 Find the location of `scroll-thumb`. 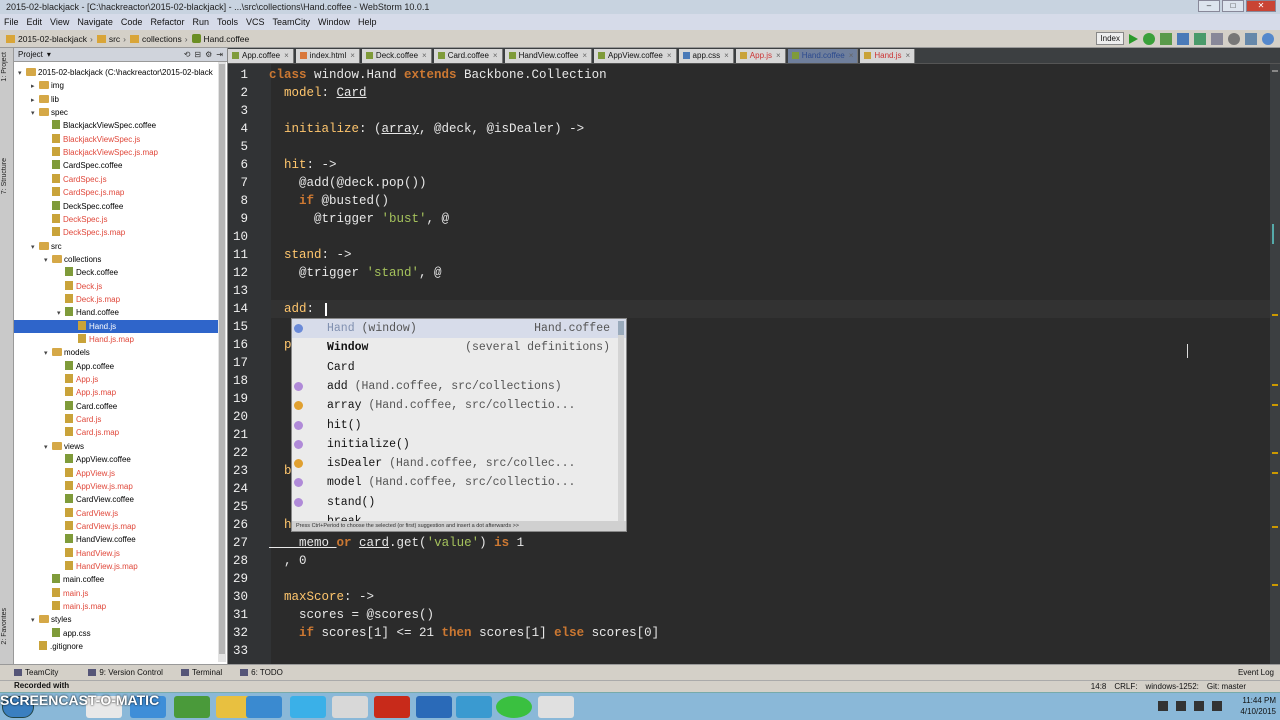

scroll-thumb is located at coordinates (222, 359).